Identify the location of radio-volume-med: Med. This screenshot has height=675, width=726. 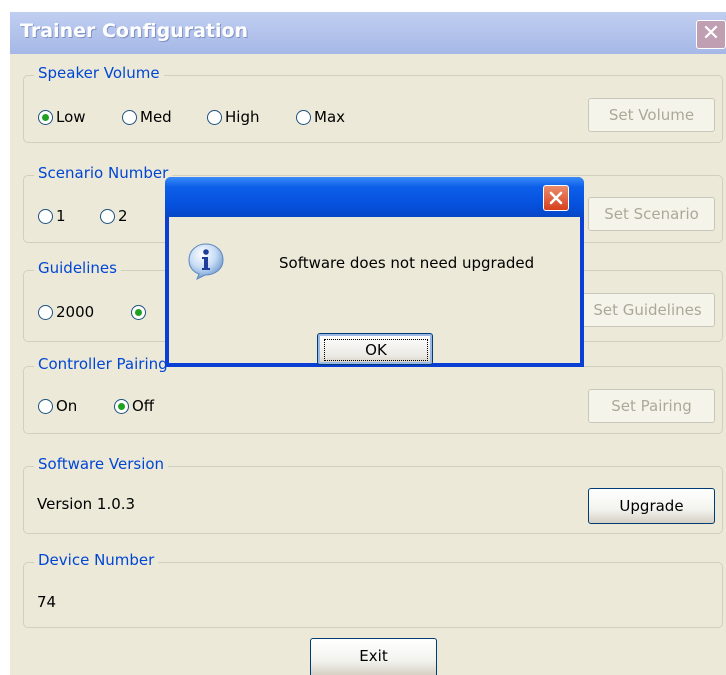
(147, 117).